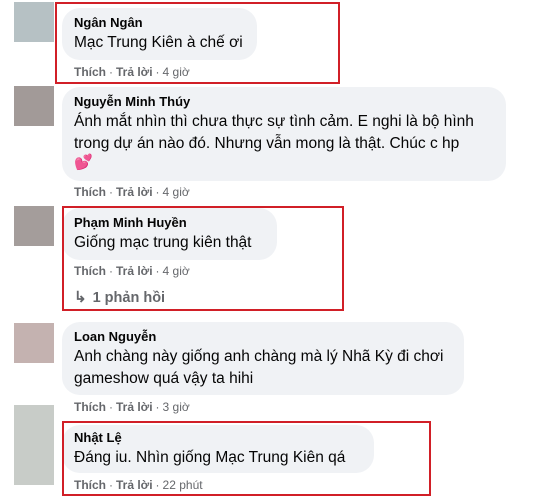 The image size is (551, 498). Describe the element at coordinates (284, 102) in the screenshot. I see `comment-author: Nguyễn Minh Thúy` at that location.